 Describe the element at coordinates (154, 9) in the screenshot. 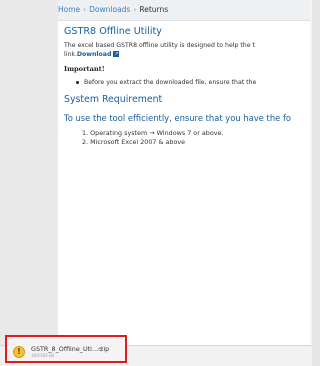

I see `breadcrumb-current: Returns` at that location.